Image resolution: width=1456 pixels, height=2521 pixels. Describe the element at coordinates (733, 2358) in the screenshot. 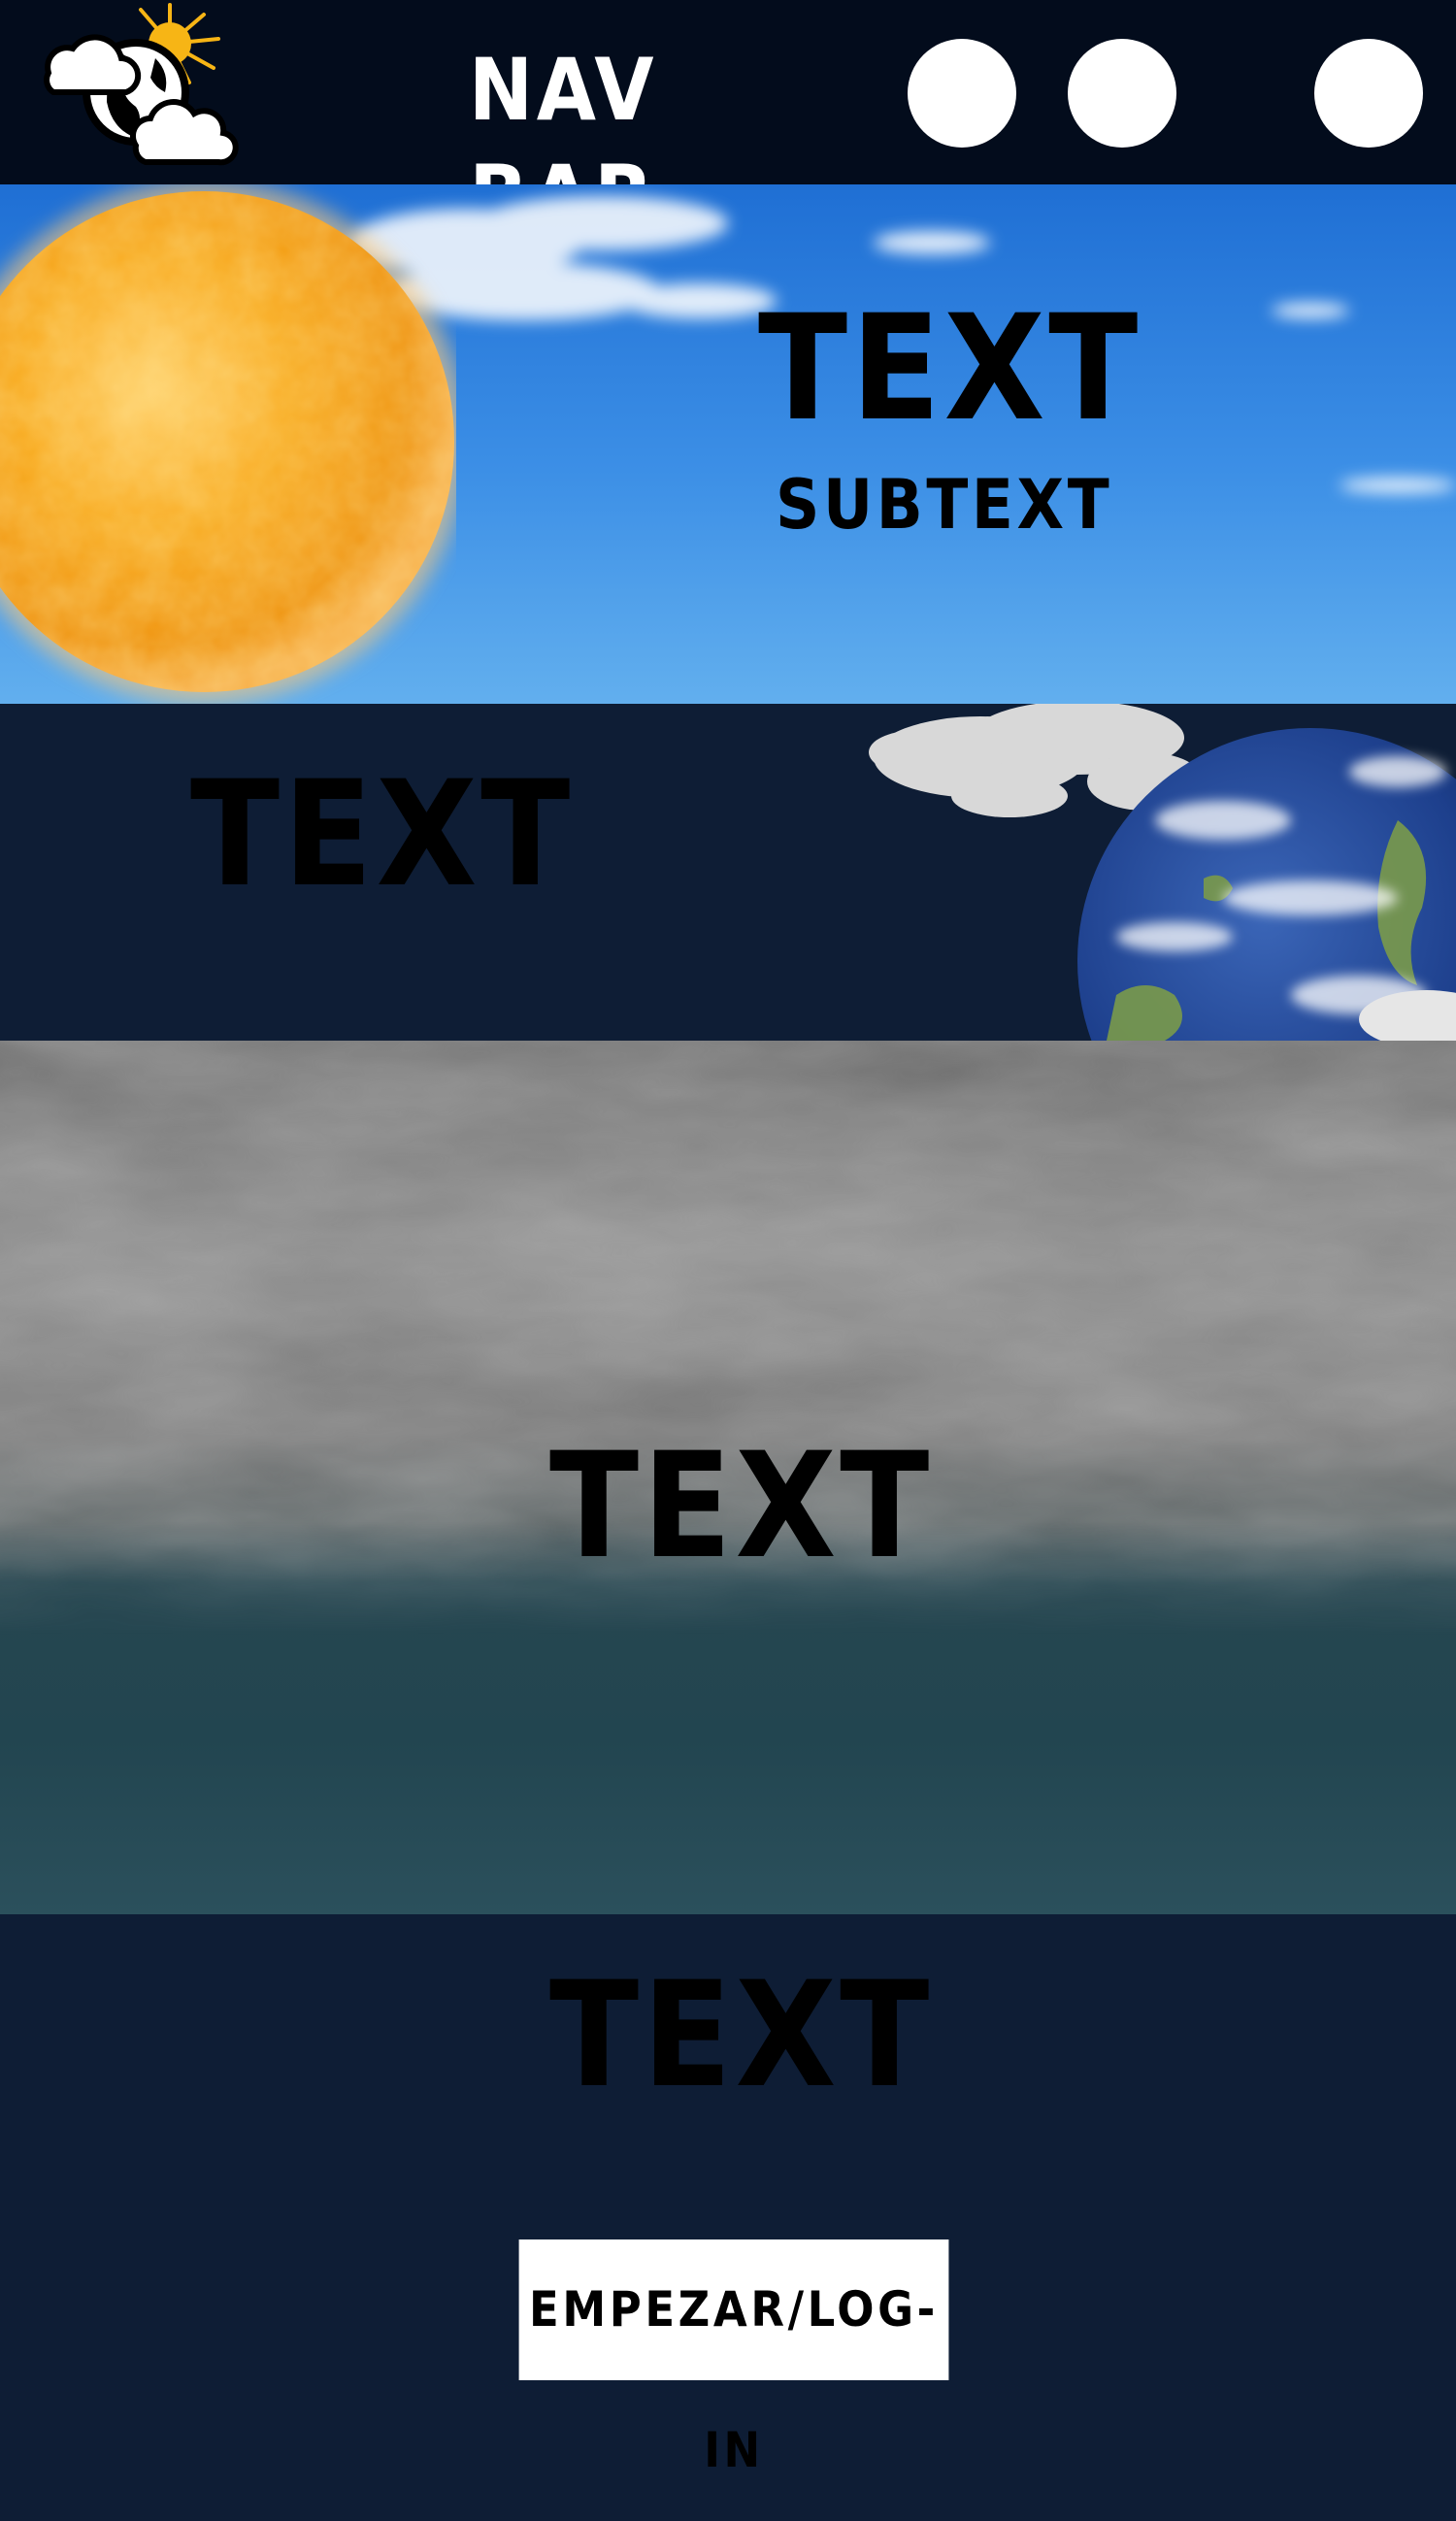

I see `start-login-button: EMPEZAR/LOG-IN` at that location.